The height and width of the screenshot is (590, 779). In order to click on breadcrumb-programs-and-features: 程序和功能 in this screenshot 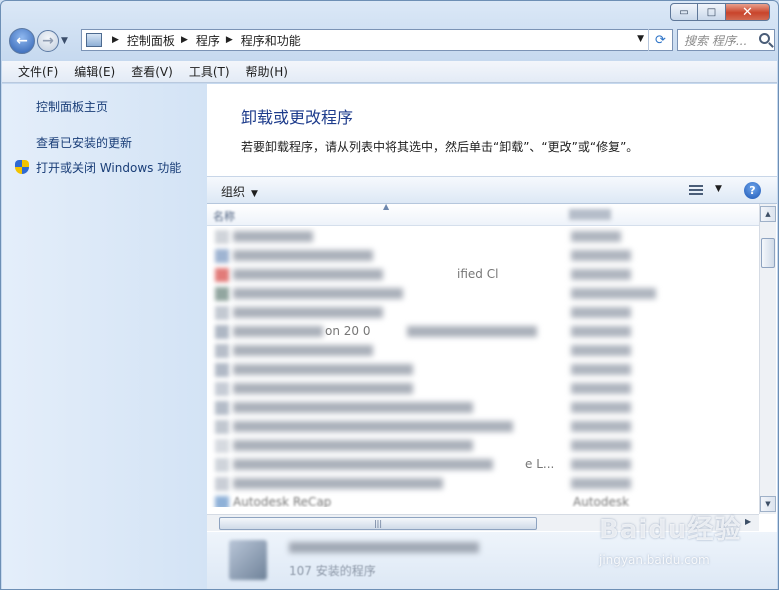, I will do `click(271, 40)`.